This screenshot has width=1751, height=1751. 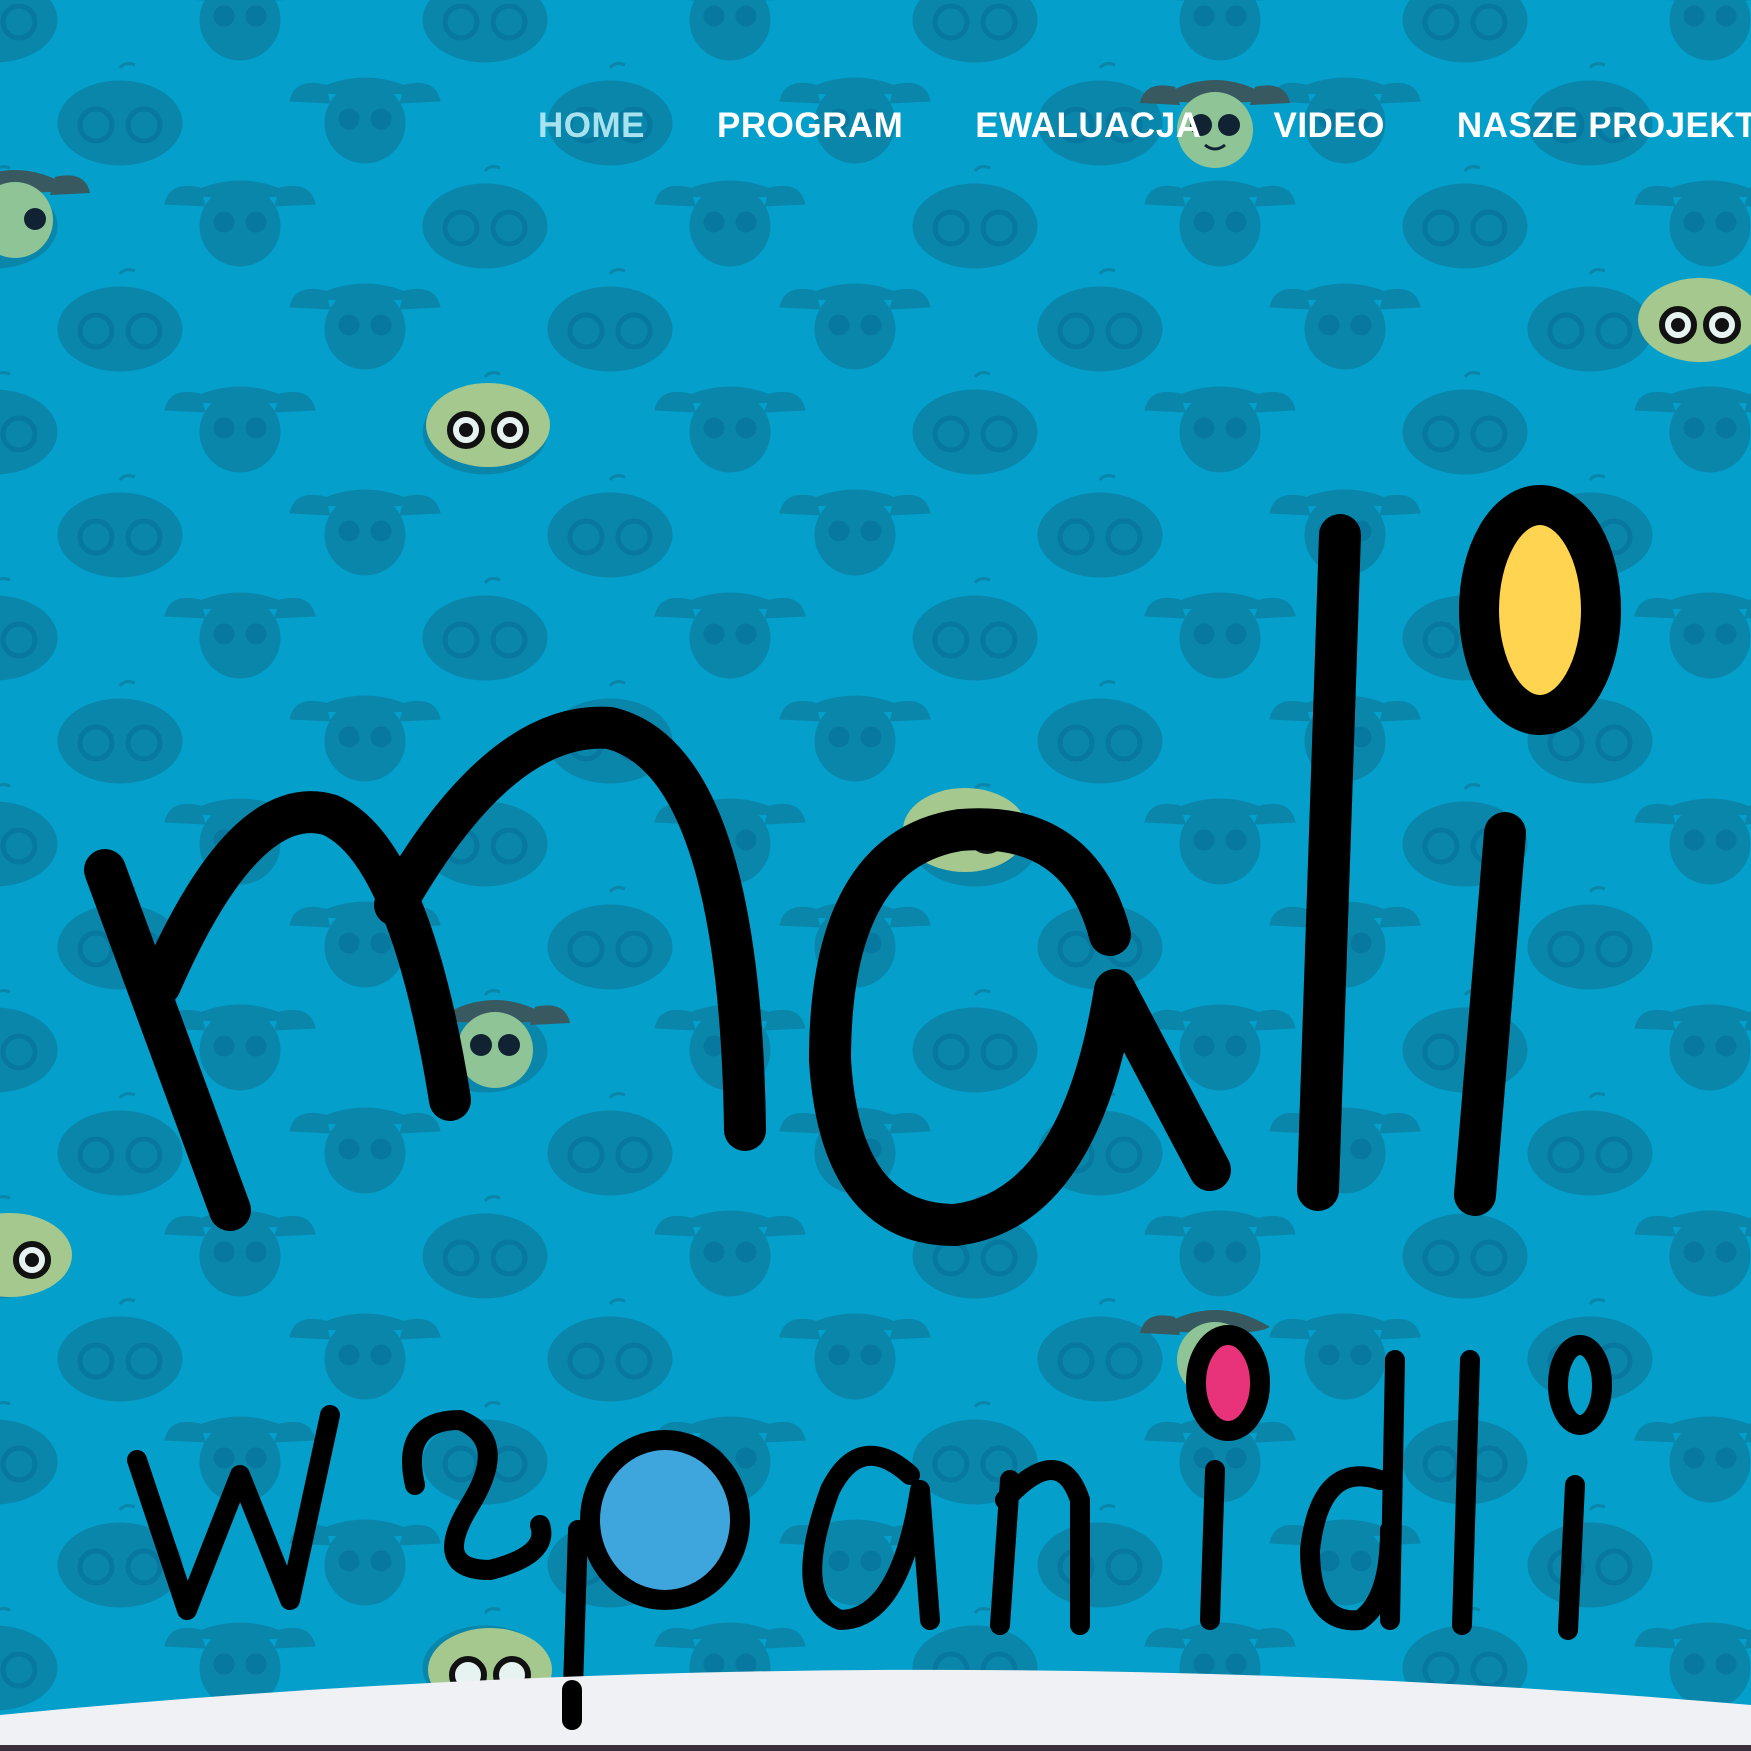 What do you see at coordinates (871, 1537) in the screenshot?
I see `logo-letter-a2` at bounding box center [871, 1537].